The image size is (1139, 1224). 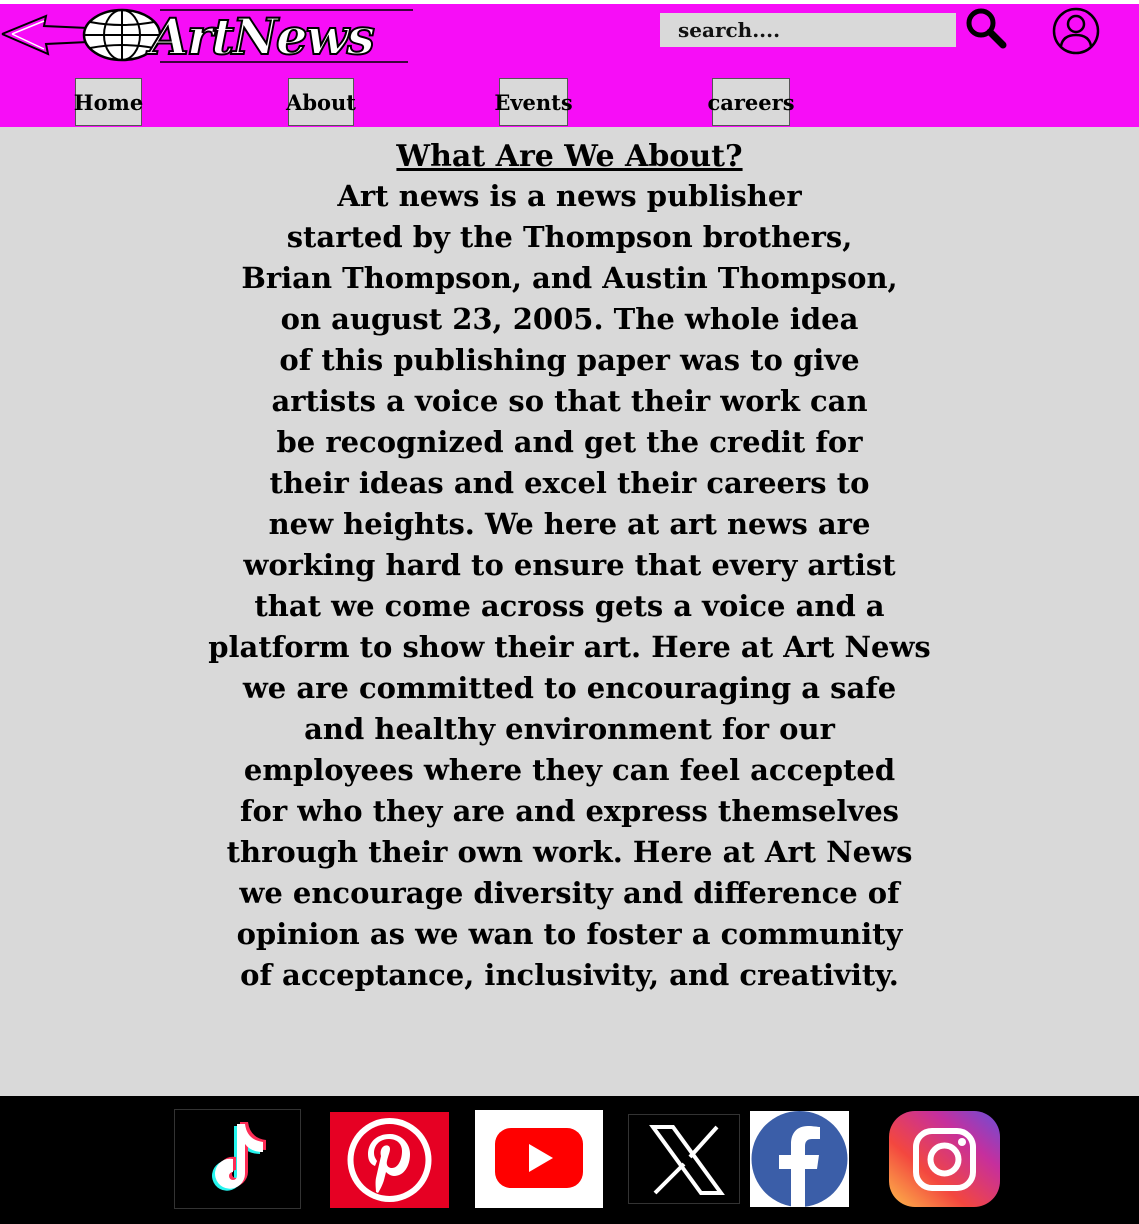 I want to click on x-link, so click(x=684, y=1159).